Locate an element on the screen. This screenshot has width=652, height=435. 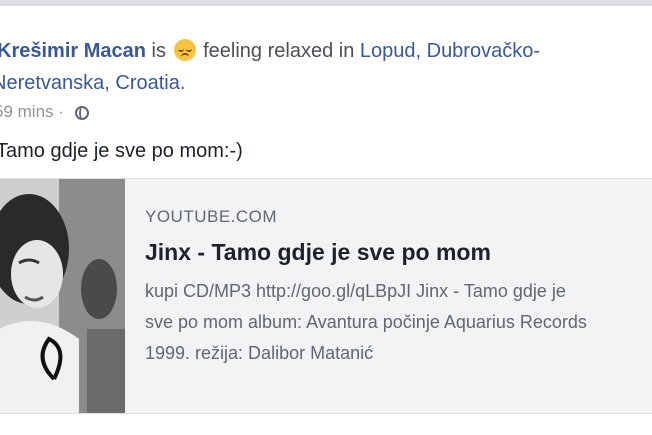
feeling-text: feeling relaxed in is located at coordinates (279, 51).